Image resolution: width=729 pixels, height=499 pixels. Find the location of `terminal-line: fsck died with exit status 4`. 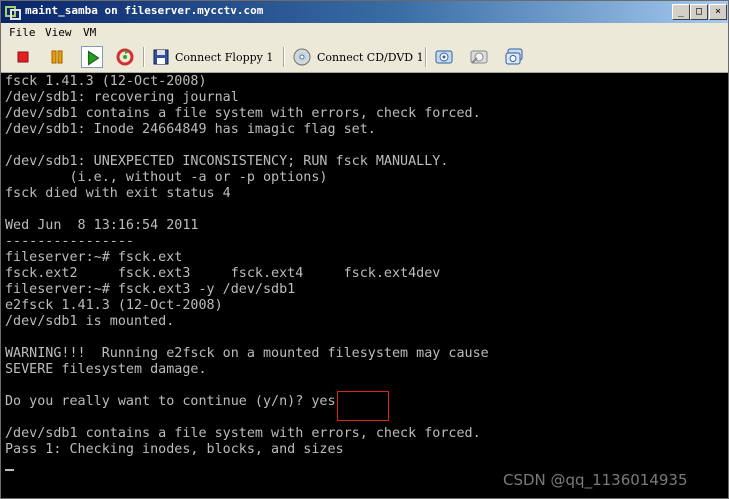

terminal-line: fsck died with exit status 4 is located at coordinates (118, 193).